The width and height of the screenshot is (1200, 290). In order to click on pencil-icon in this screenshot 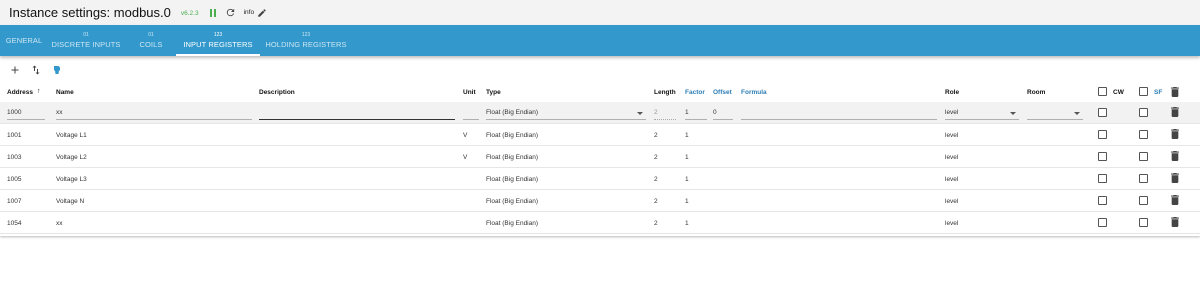, I will do `click(262, 13)`.